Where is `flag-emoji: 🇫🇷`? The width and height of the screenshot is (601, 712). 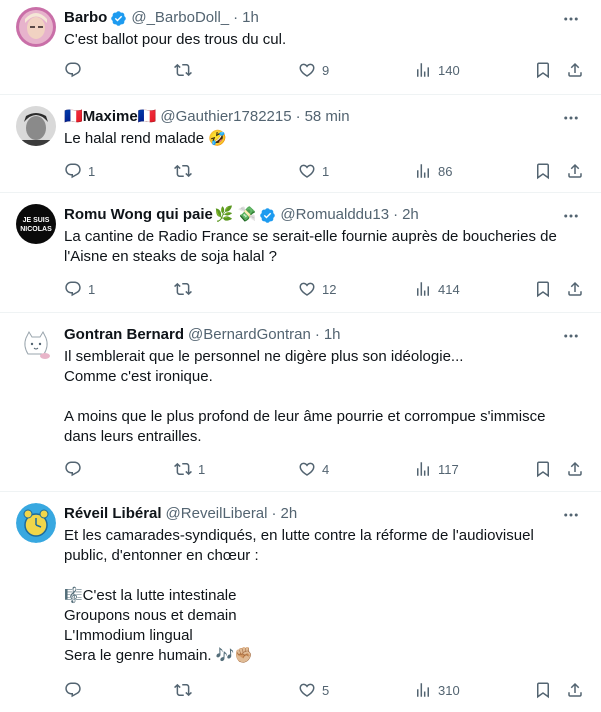
flag-emoji: 🇫🇷 is located at coordinates (73, 116).